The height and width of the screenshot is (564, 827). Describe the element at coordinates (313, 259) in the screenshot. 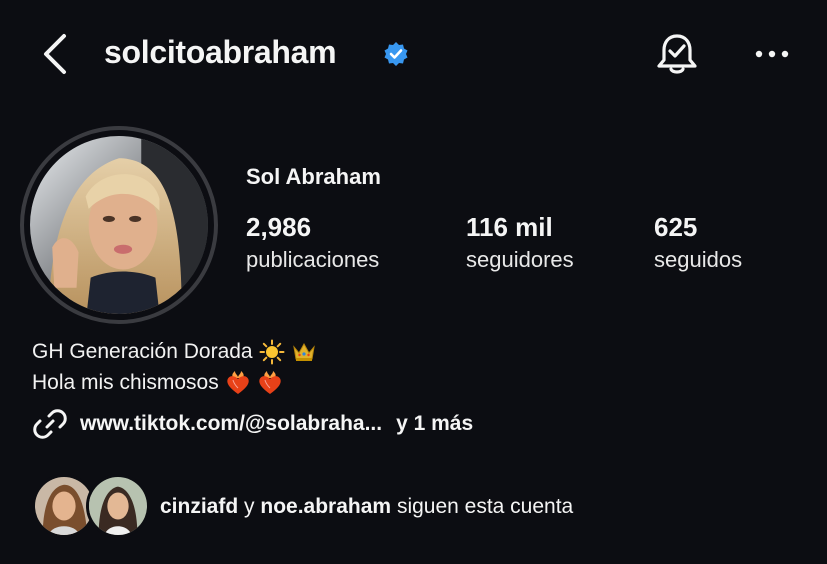

I see `posts-label: publicaciones` at that location.